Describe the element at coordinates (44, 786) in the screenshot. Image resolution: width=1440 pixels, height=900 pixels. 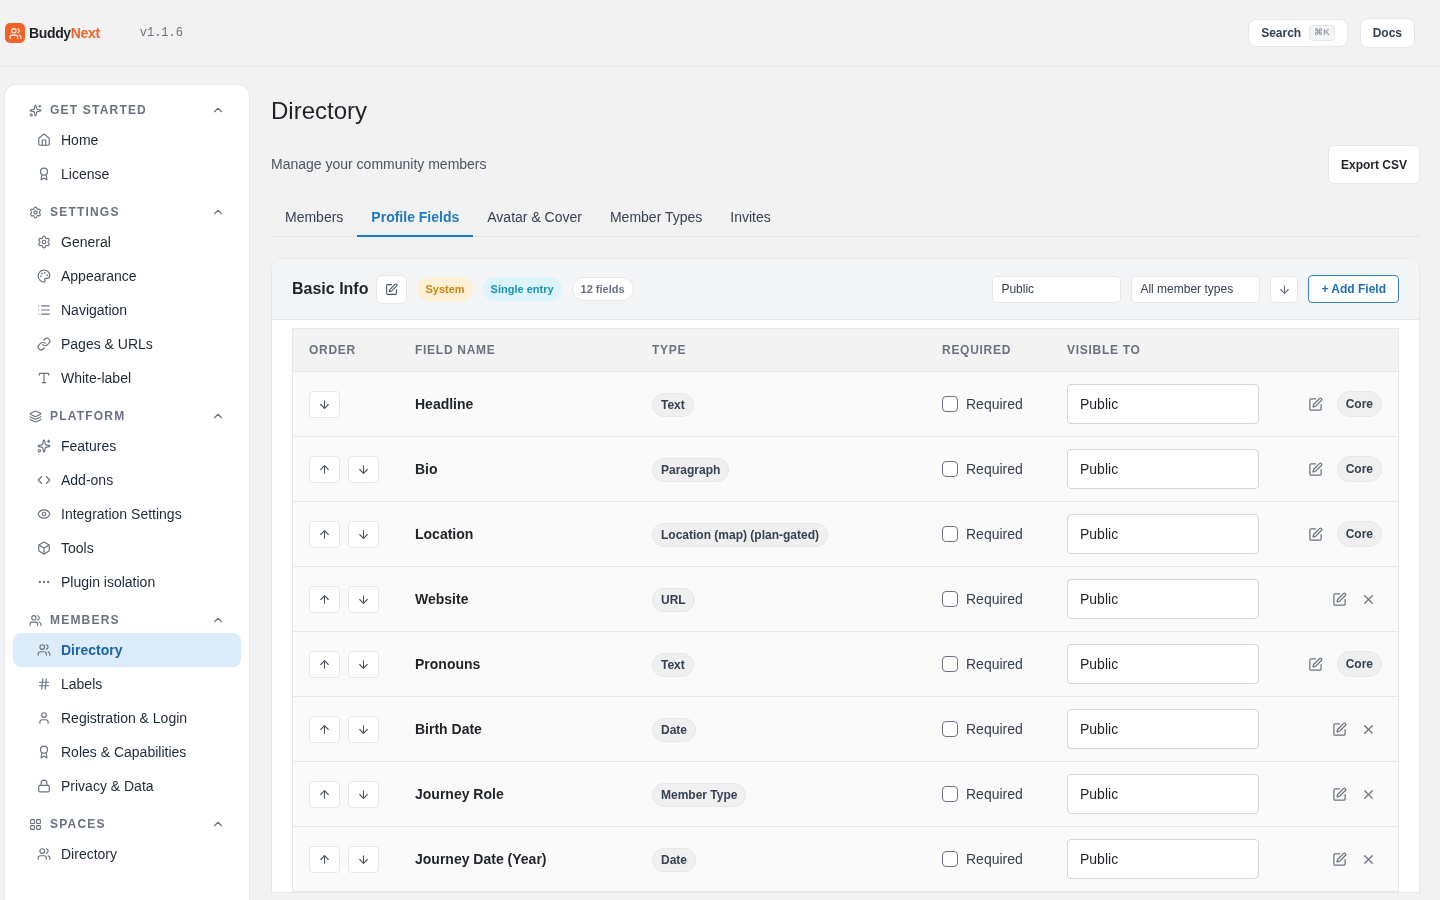
I see `lock-icon` at that location.